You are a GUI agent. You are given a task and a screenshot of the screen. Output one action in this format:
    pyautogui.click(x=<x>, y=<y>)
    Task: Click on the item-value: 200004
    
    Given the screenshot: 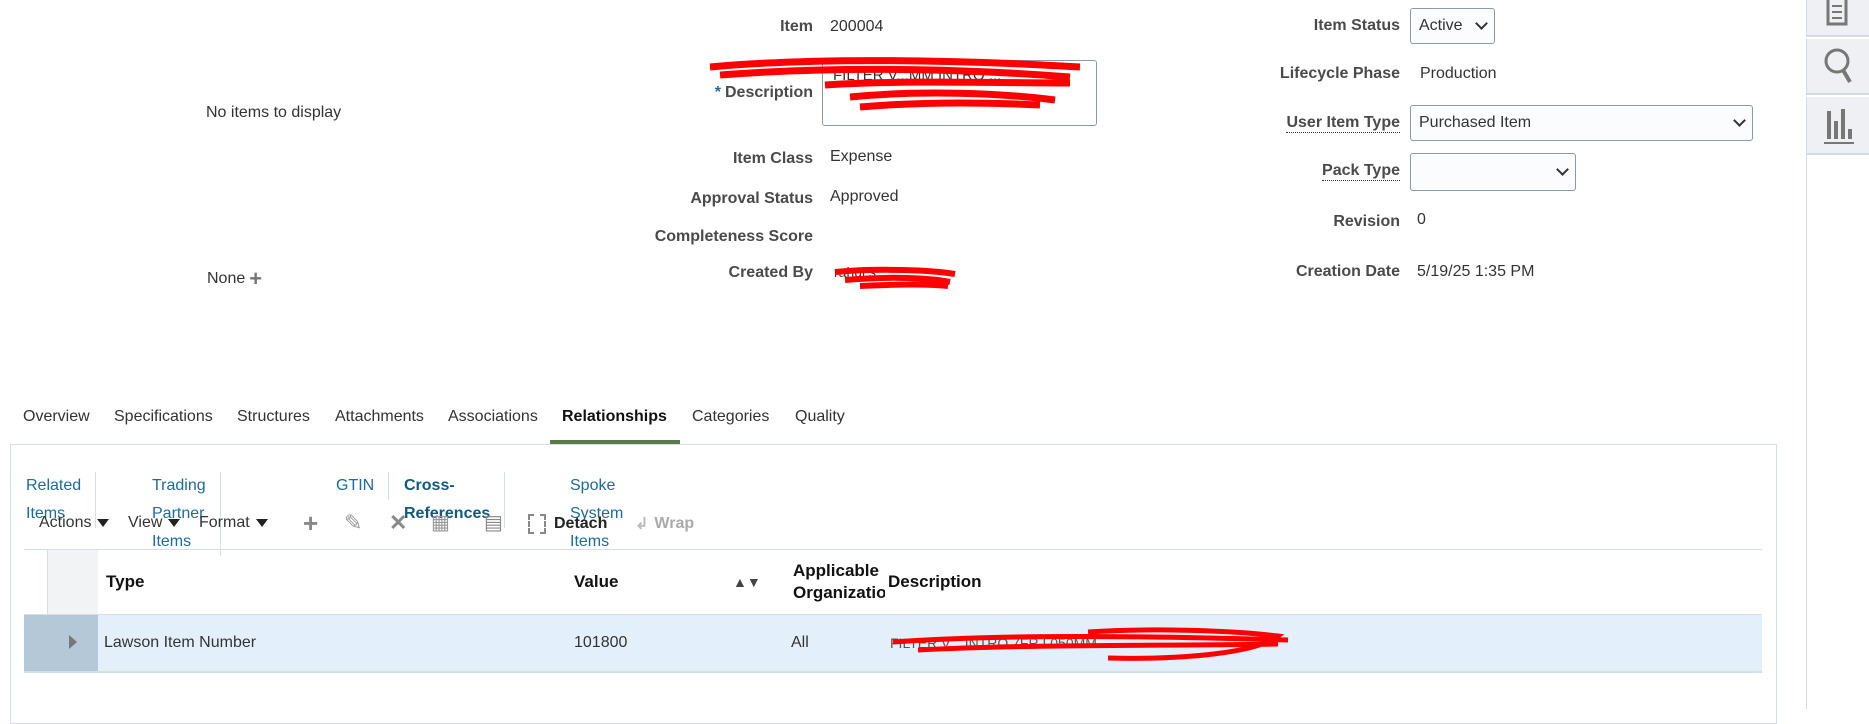 What is the action you would take?
    pyautogui.click(x=857, y=26)
    